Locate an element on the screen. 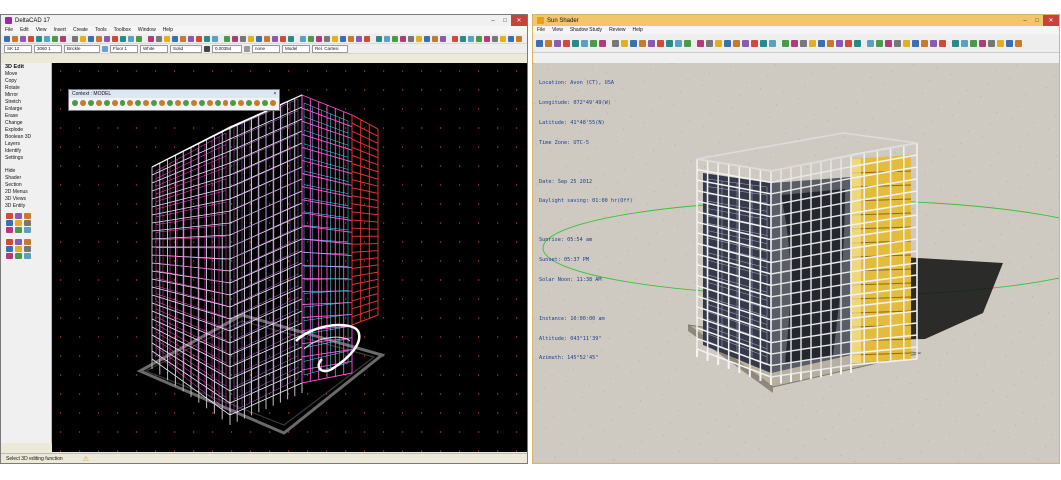 Image resolution: width=1061 pixels, height=480 pixels. linewidth-icon is located at coordinates (207, 48).